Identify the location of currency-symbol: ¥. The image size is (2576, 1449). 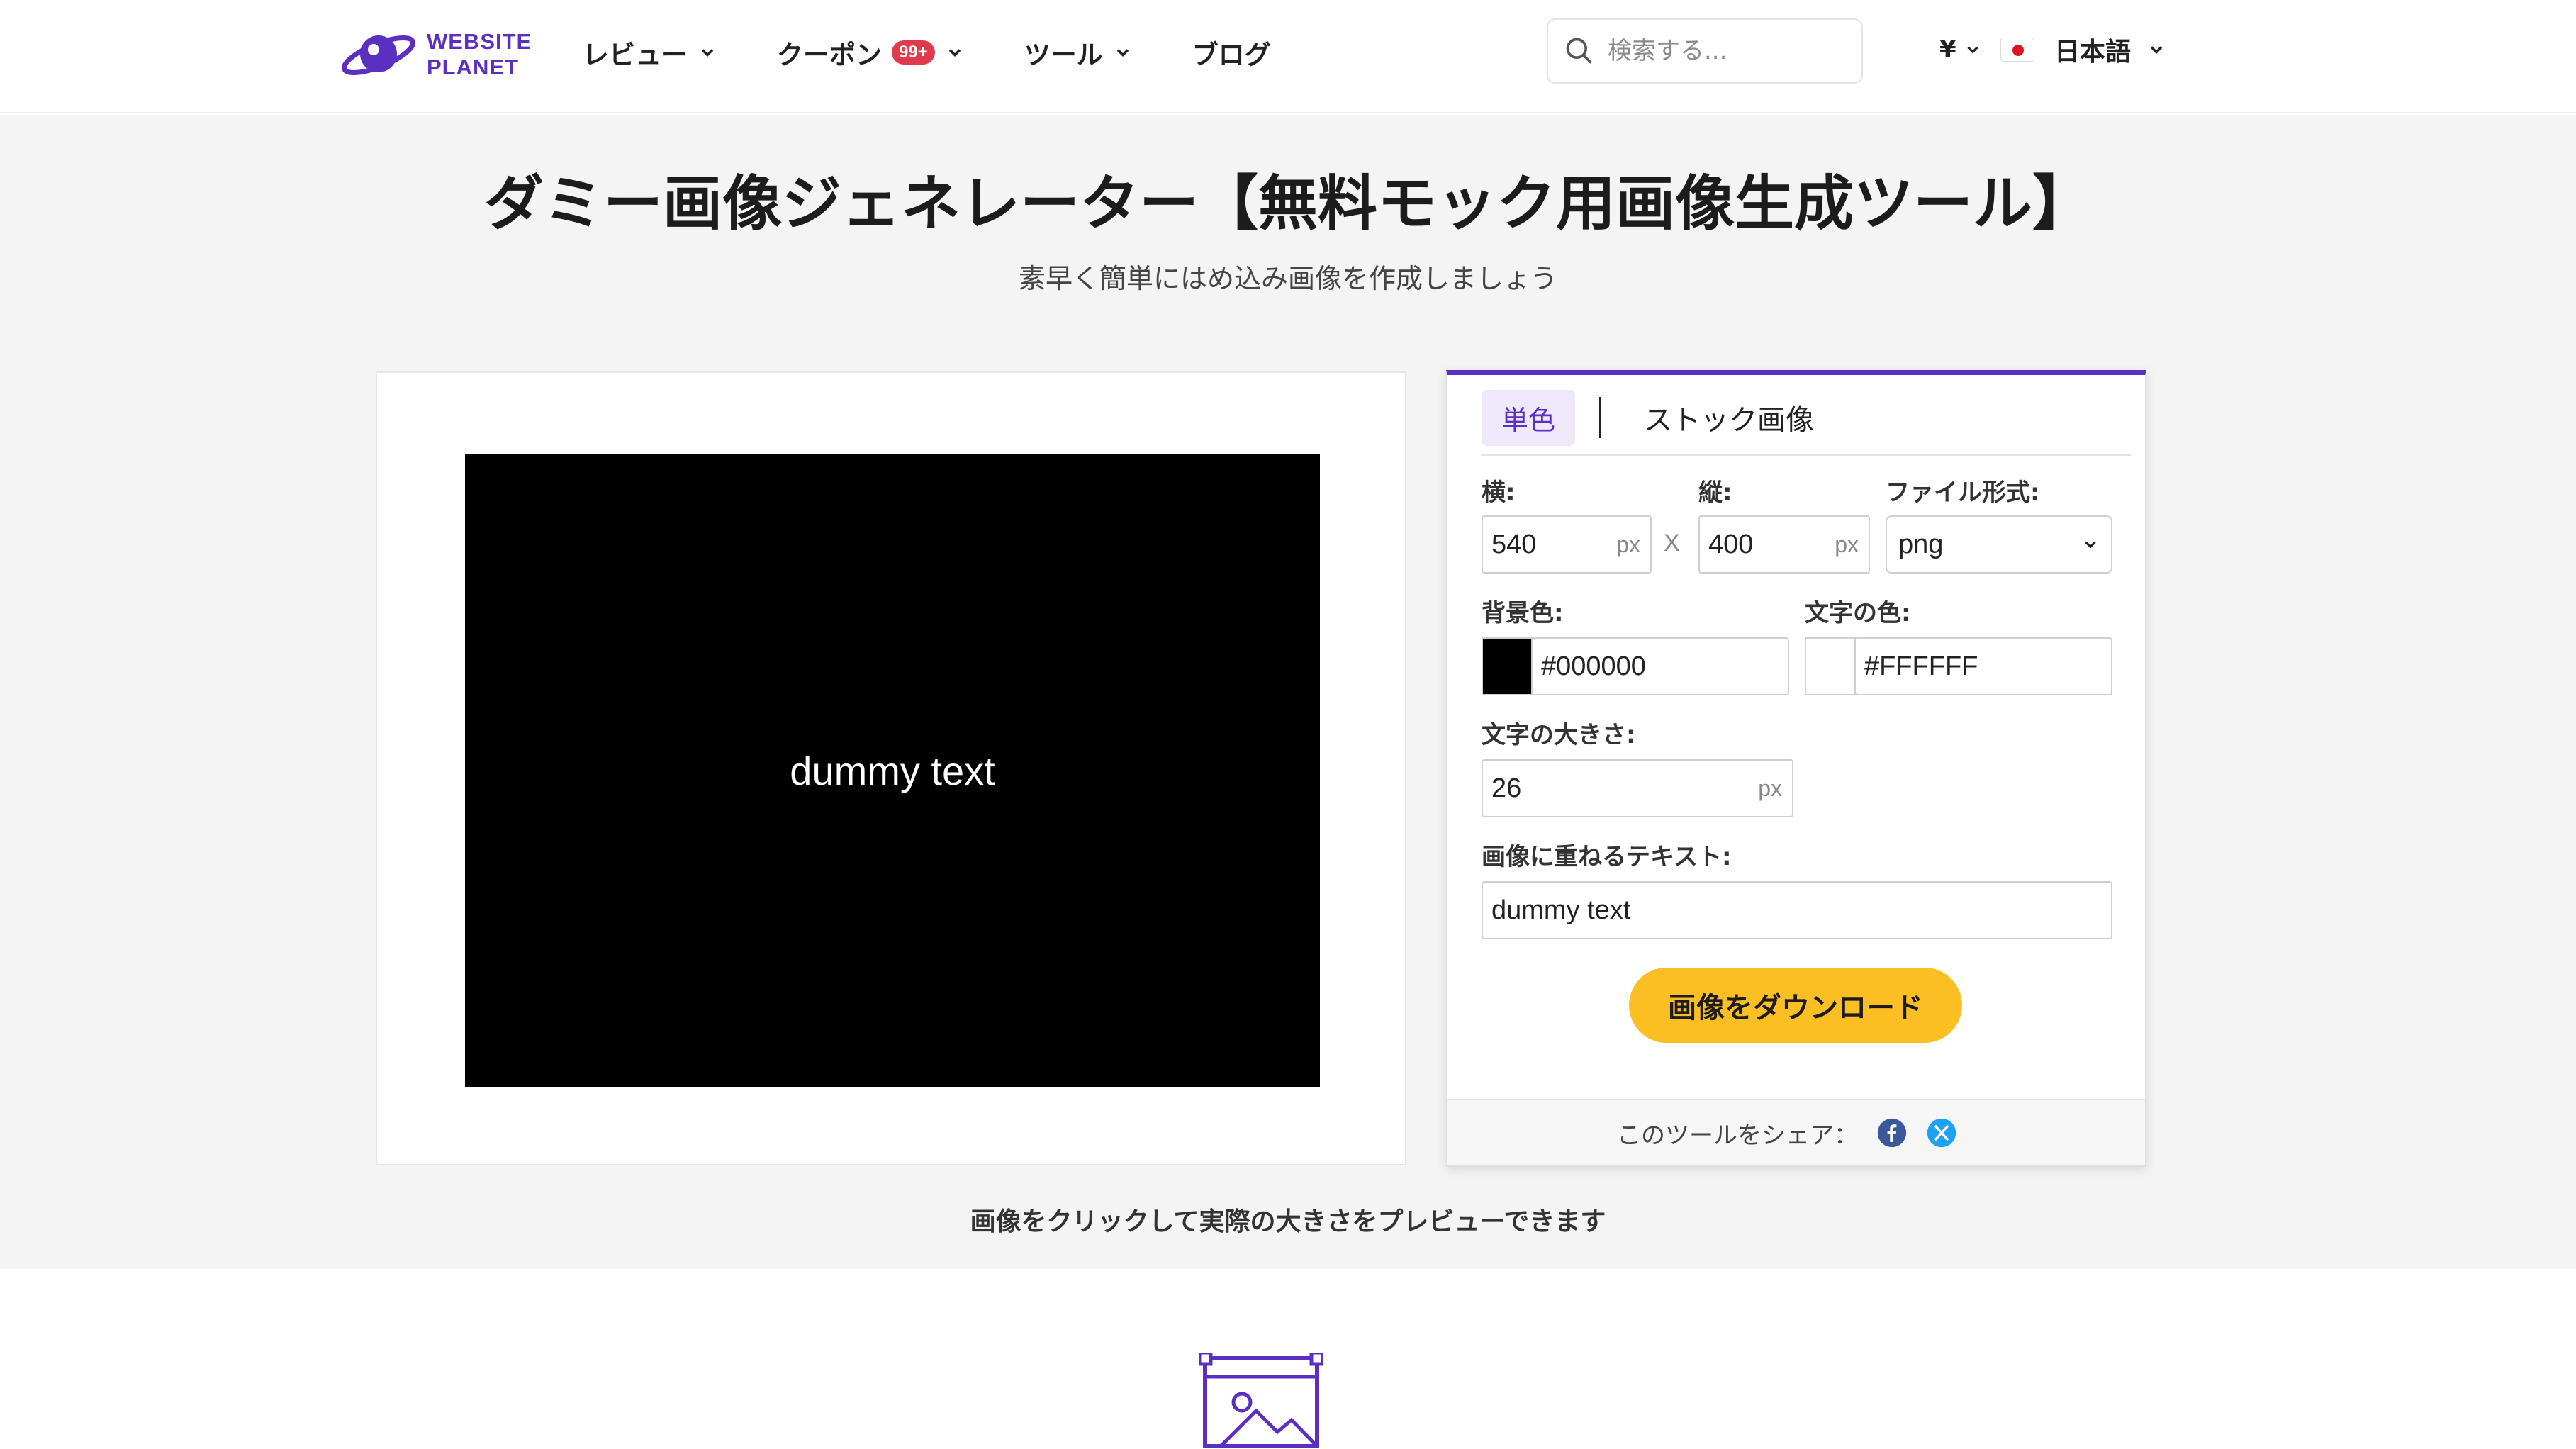
(1947, 49).